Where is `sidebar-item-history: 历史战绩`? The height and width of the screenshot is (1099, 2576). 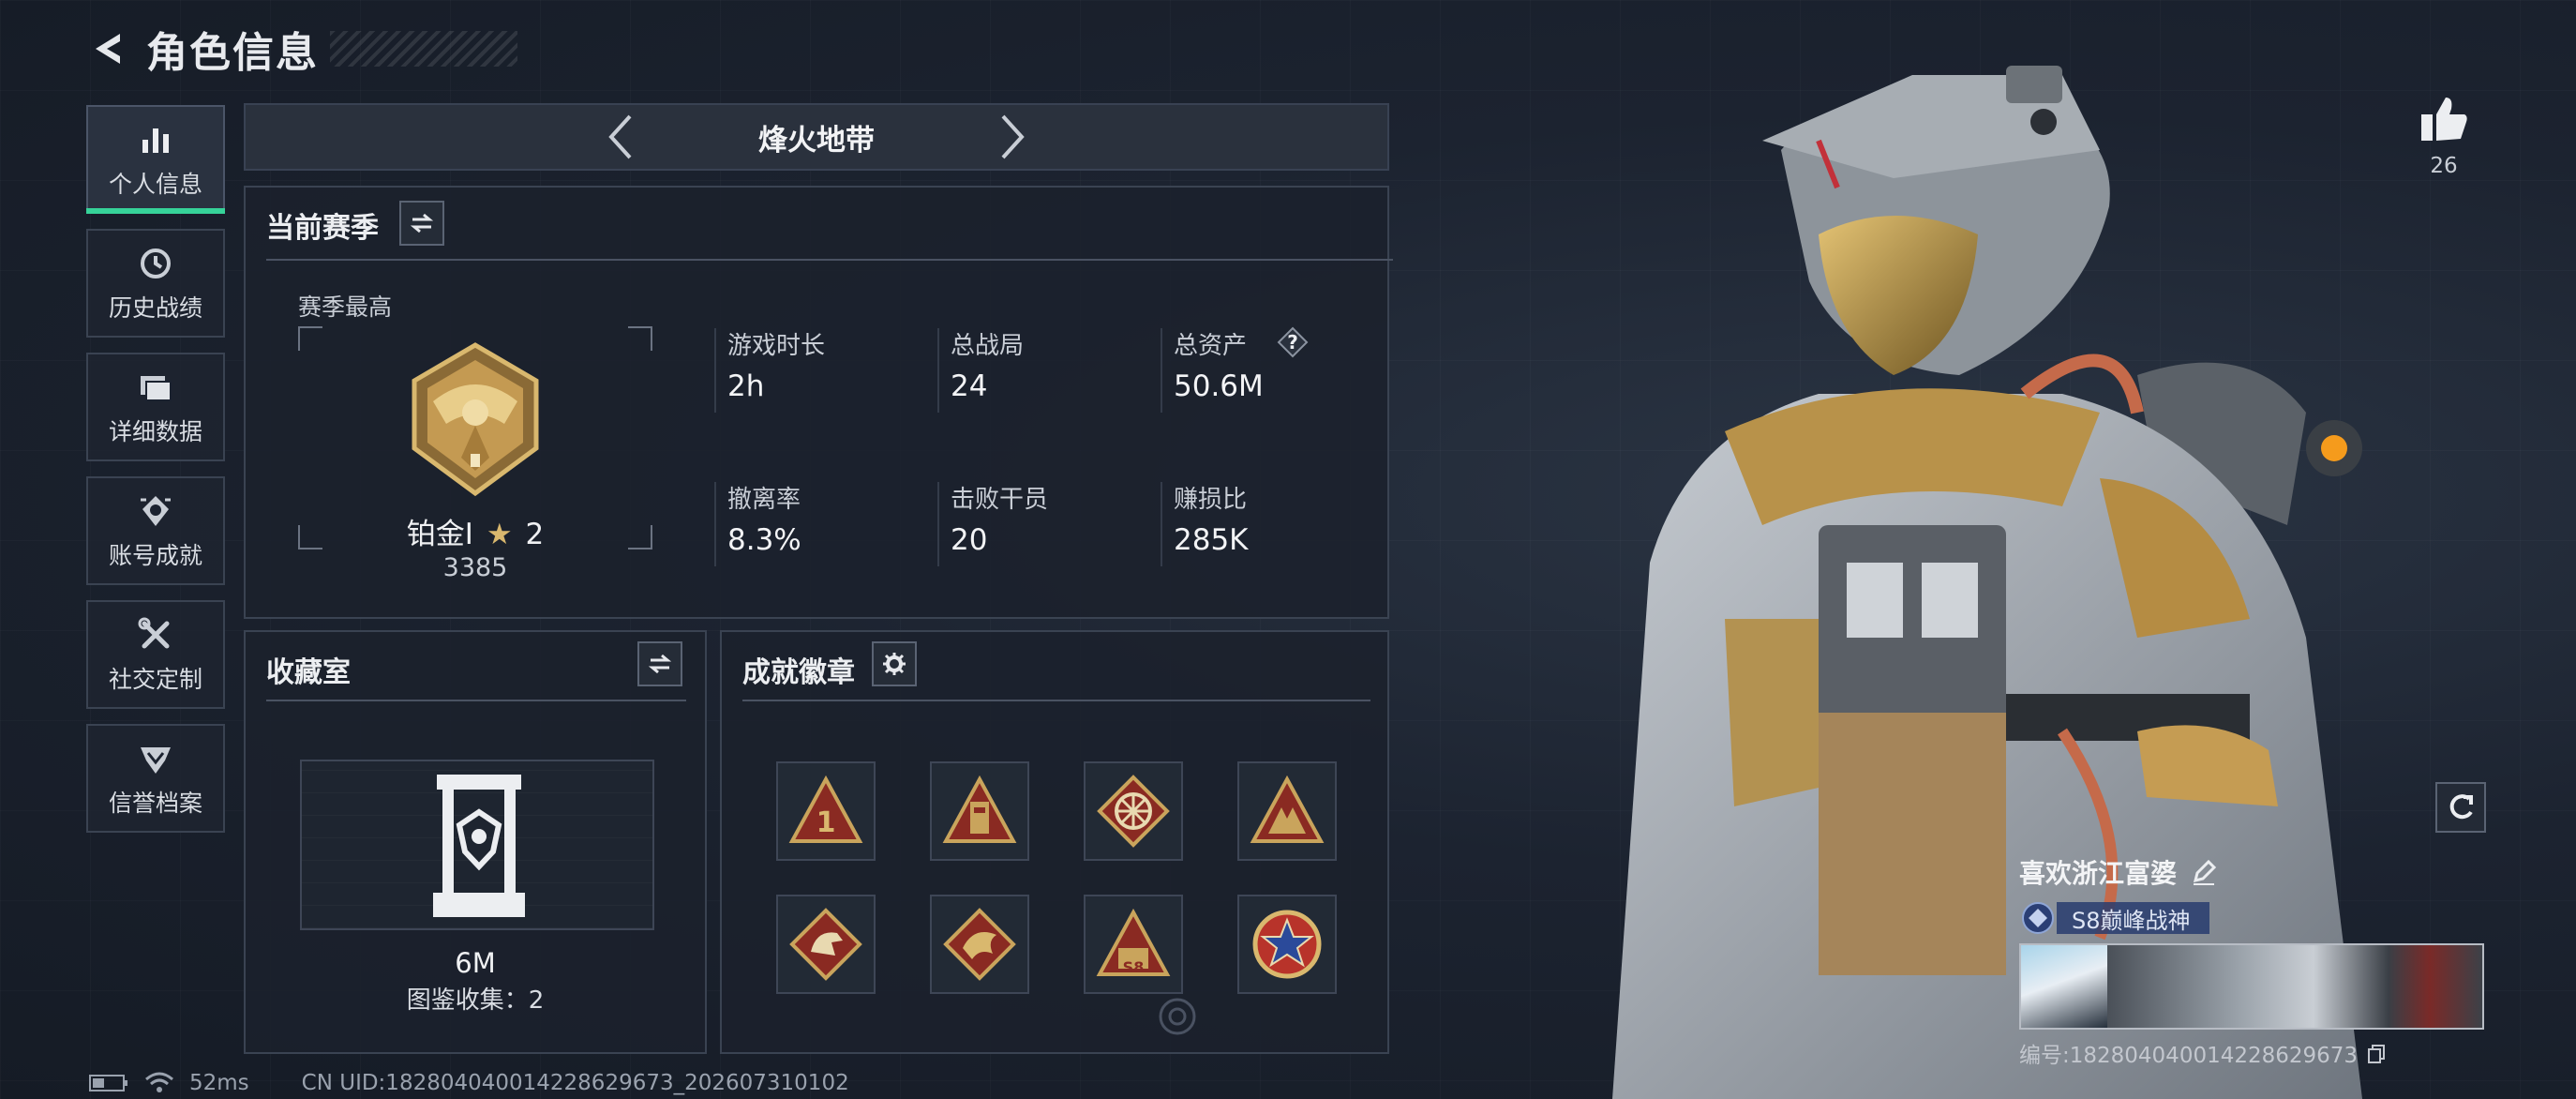 sidebar-item-history: 历史战绩 is located at coordinates (155, 283).